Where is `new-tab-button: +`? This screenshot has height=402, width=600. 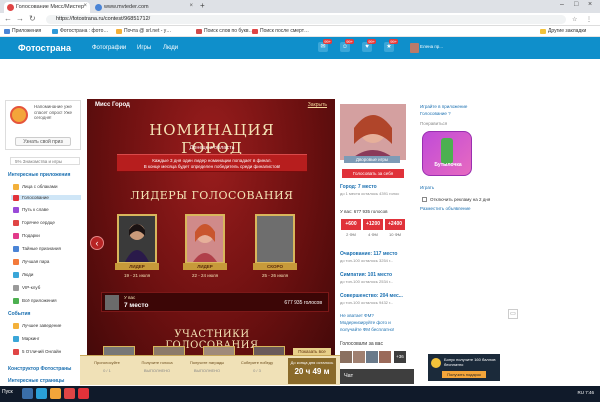 new-tab-button: + is located at coordinates (202, 5).